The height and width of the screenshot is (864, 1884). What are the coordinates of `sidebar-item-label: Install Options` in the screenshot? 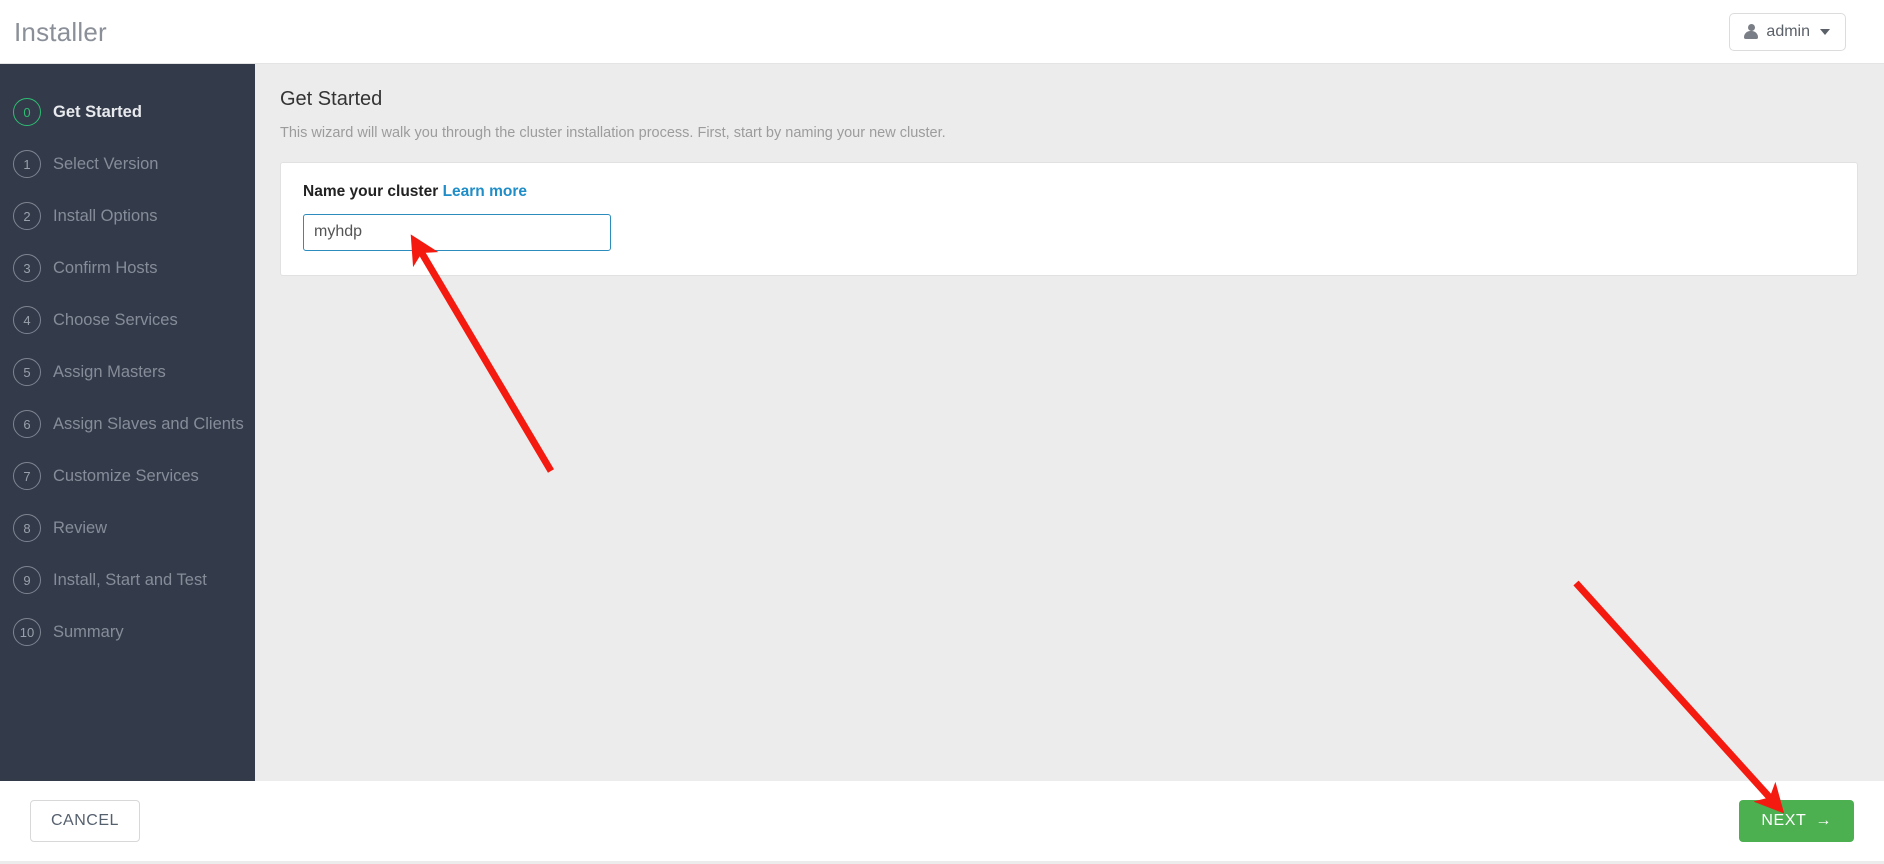 It's located at (105, 215).